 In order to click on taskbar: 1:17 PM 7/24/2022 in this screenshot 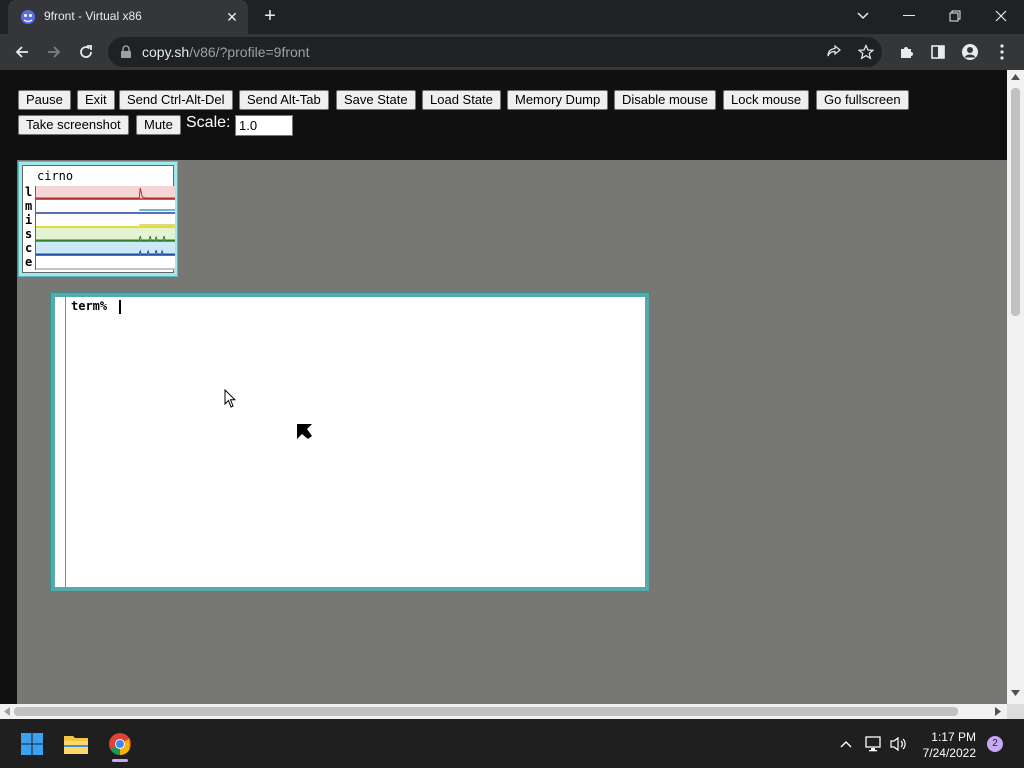, I will do `click(512, 744)`.